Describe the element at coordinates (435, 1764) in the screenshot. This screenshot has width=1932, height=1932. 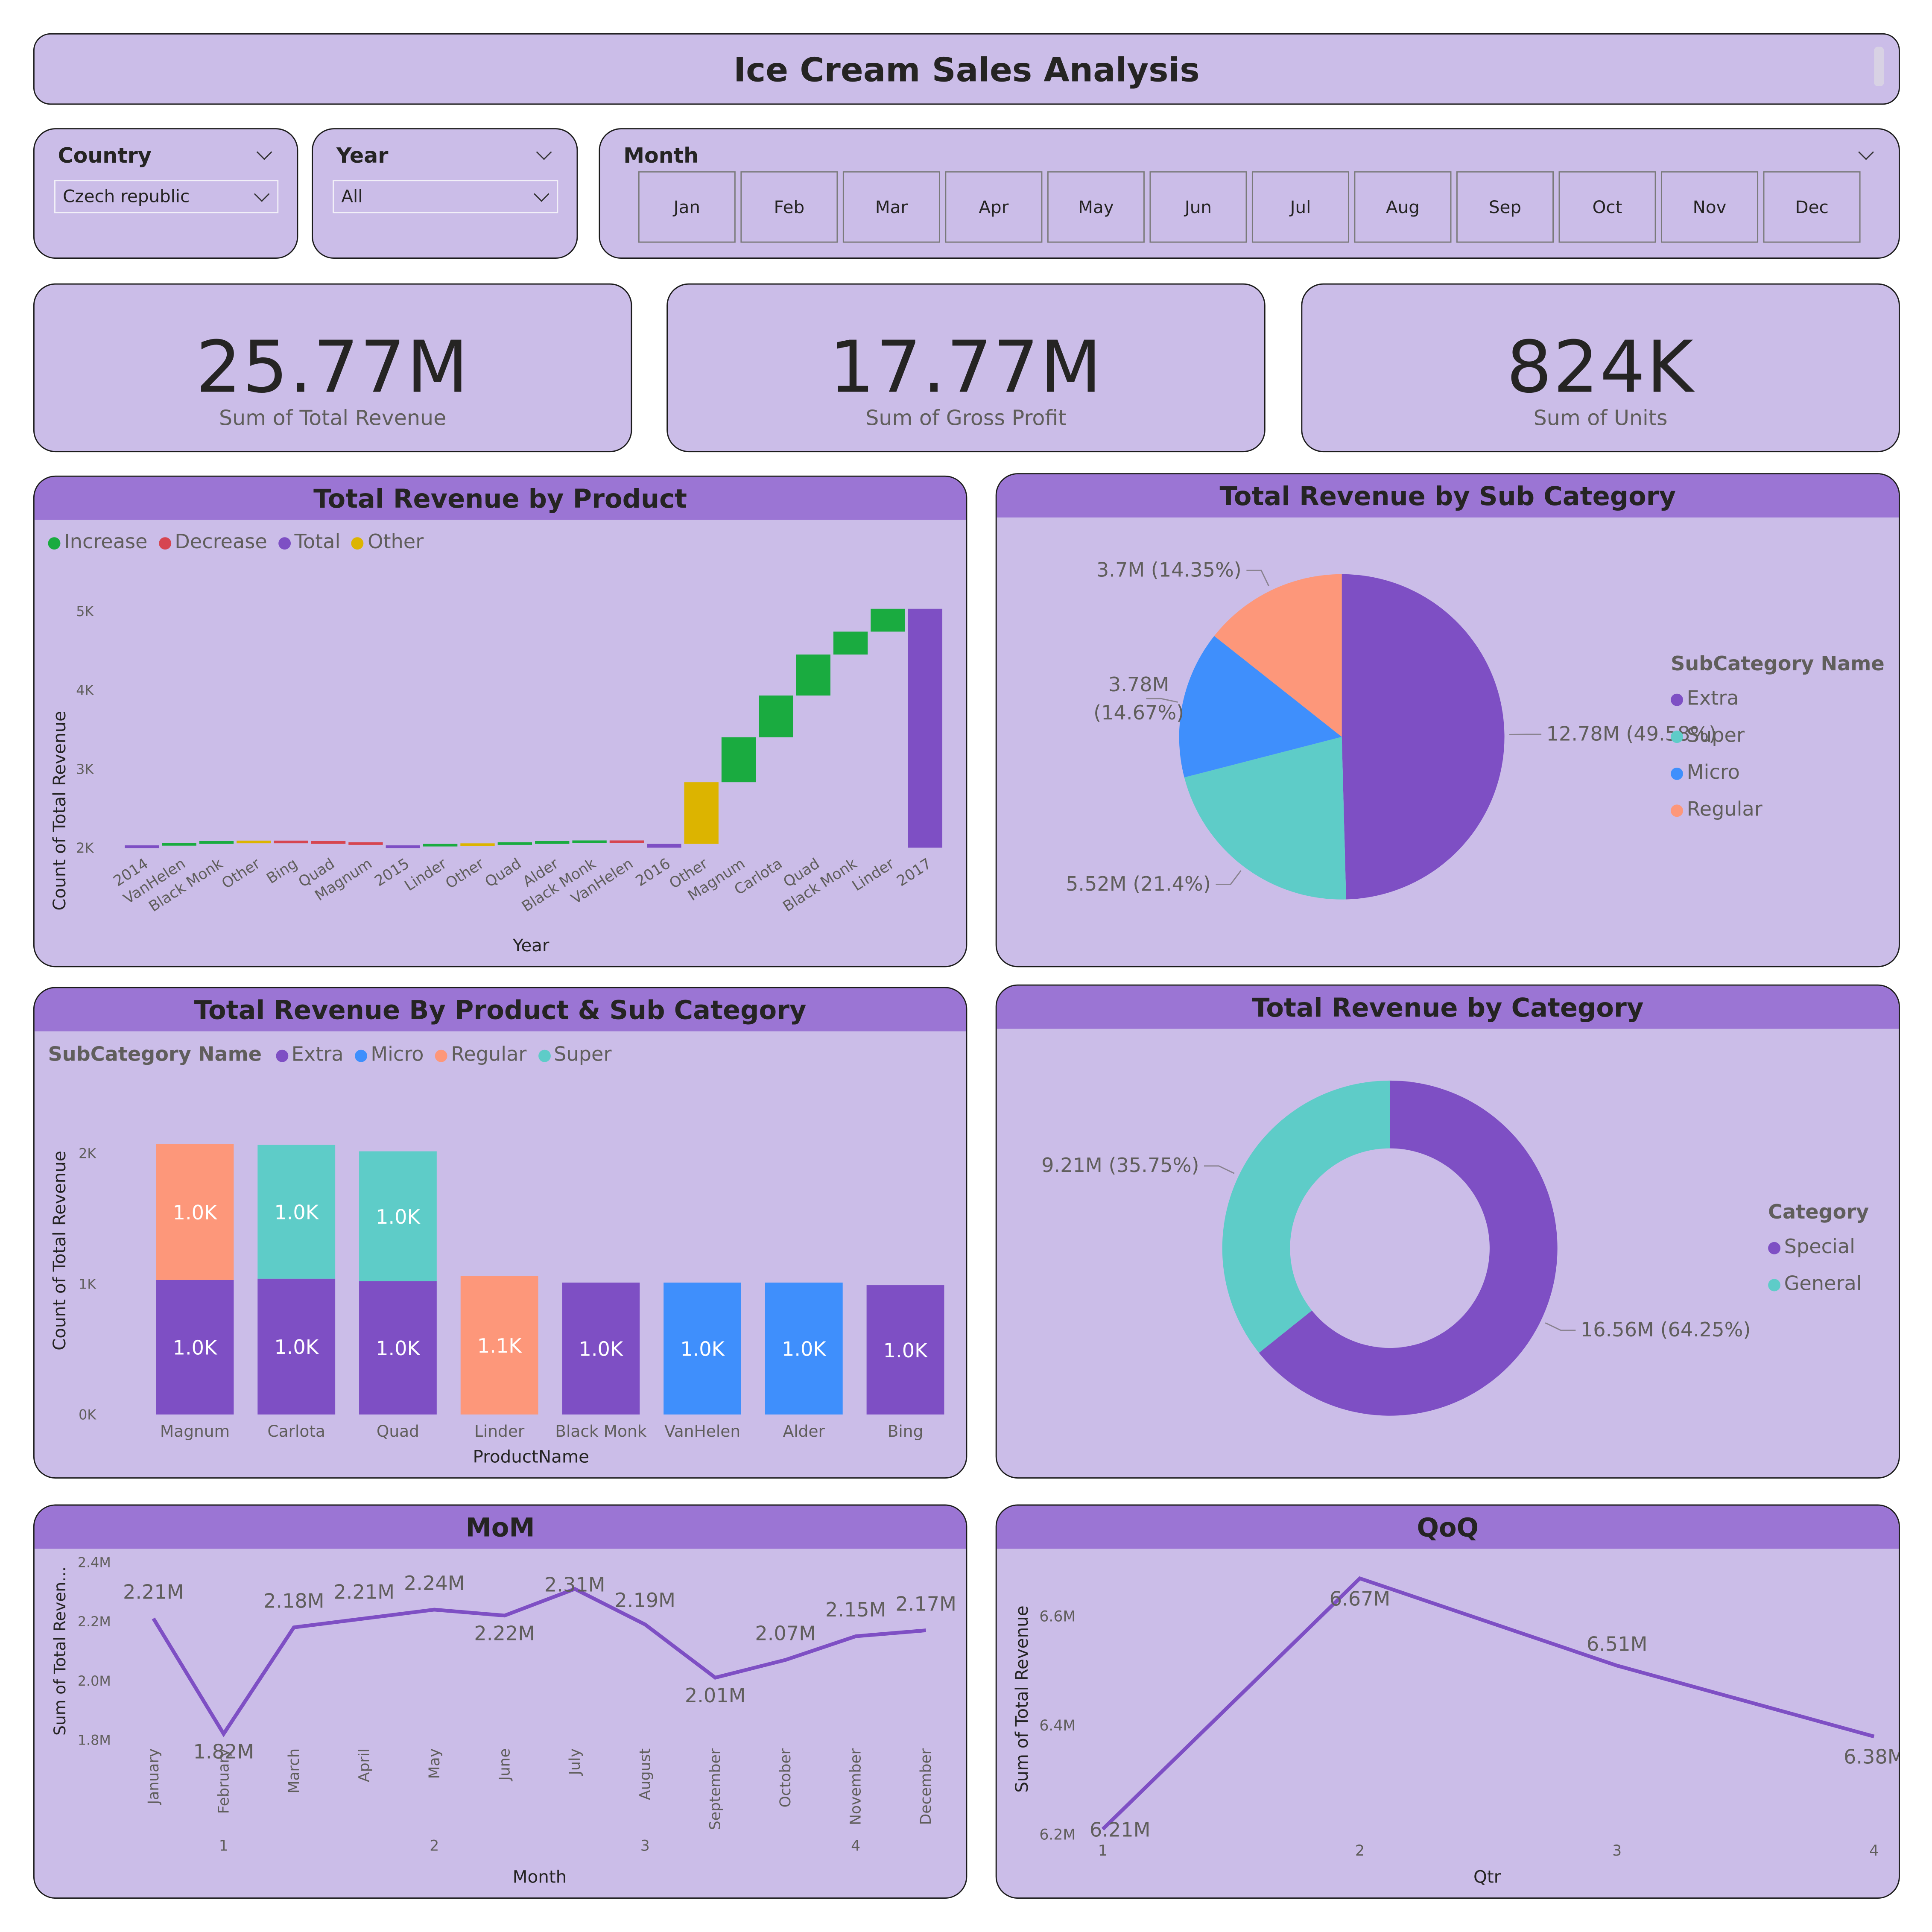
I see `x-tick-label: May` at that location.